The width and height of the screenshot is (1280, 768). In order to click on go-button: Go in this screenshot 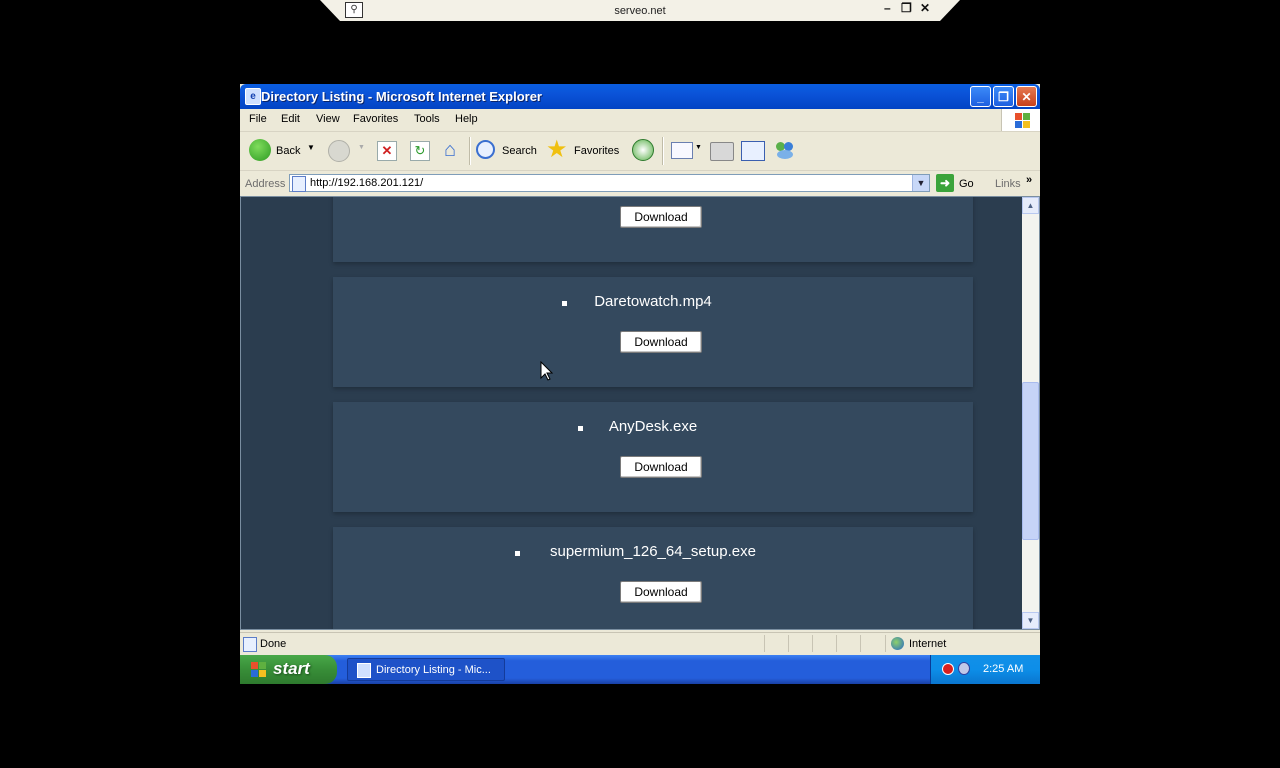, I will do `click(966, 184)`.